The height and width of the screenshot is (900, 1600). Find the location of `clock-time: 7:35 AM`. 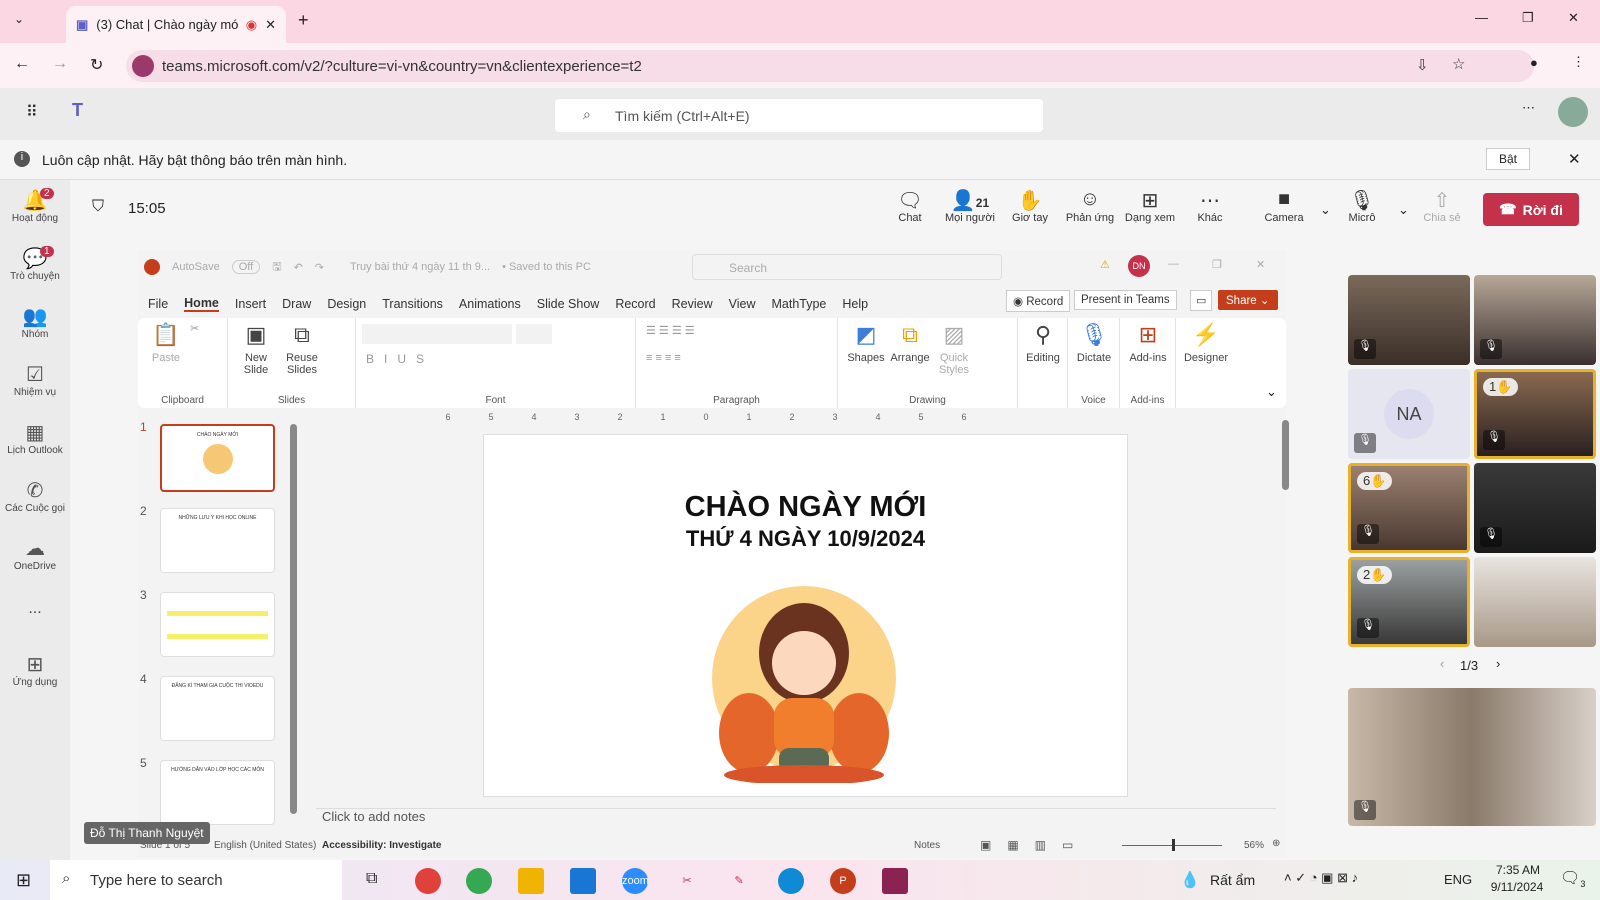

clock-time: 7:35 AM is located at coordinates (1518, 870).